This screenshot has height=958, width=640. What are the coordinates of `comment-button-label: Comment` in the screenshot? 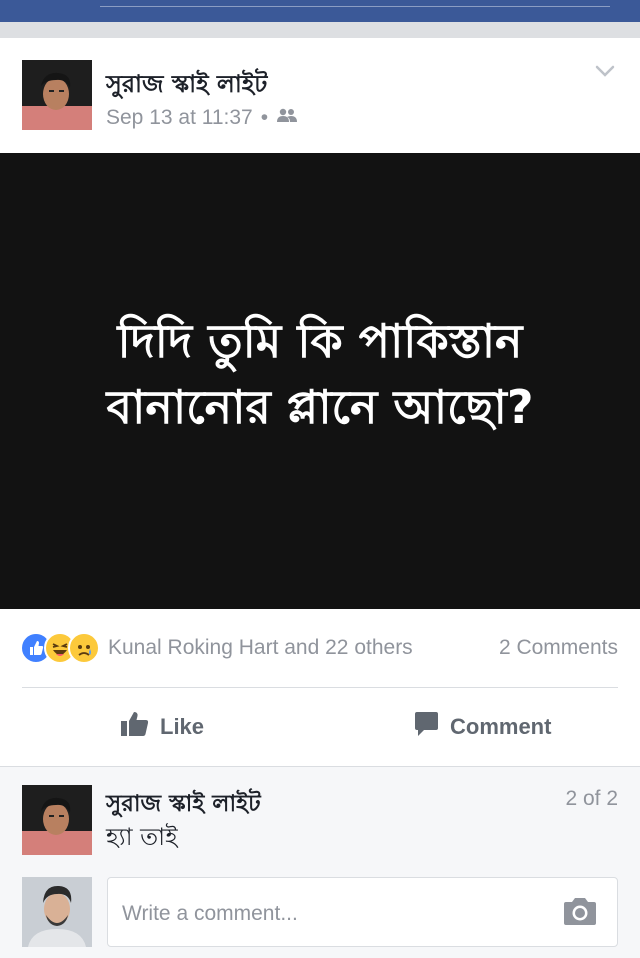 It's located at (501, 726).